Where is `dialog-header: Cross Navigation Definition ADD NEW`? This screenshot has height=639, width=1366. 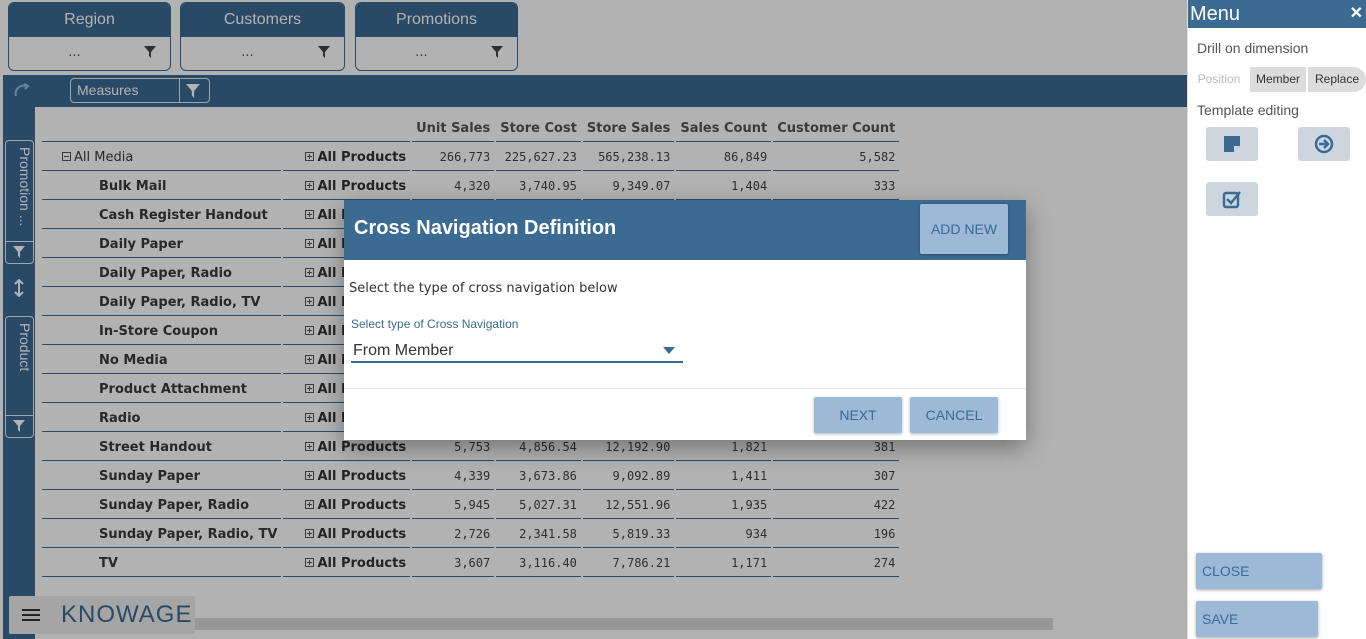 dialog-header: Cross Navigation Definition ADD NEW is located at coordinates (685, 230).